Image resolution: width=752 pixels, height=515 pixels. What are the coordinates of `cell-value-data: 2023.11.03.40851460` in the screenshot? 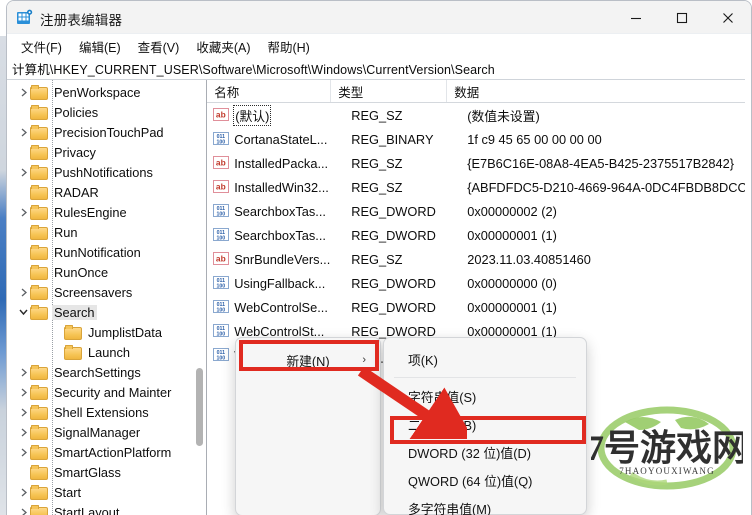 It's located at (529, 259).